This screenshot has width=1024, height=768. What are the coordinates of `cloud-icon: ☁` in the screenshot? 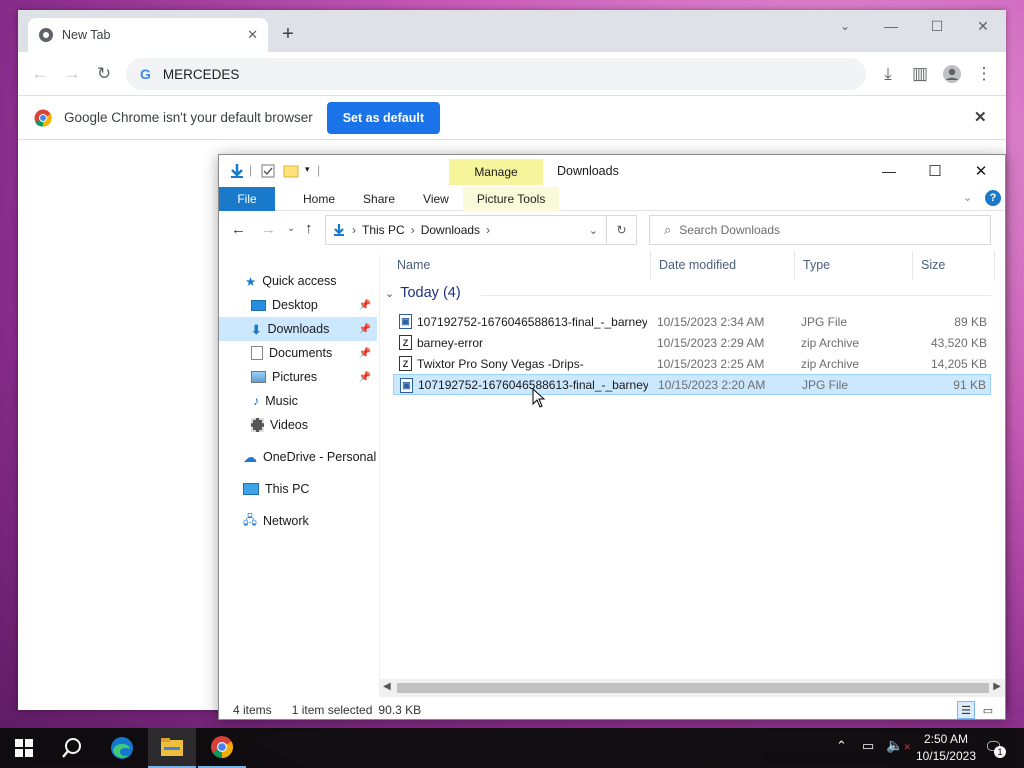 It's located at (250, 456).